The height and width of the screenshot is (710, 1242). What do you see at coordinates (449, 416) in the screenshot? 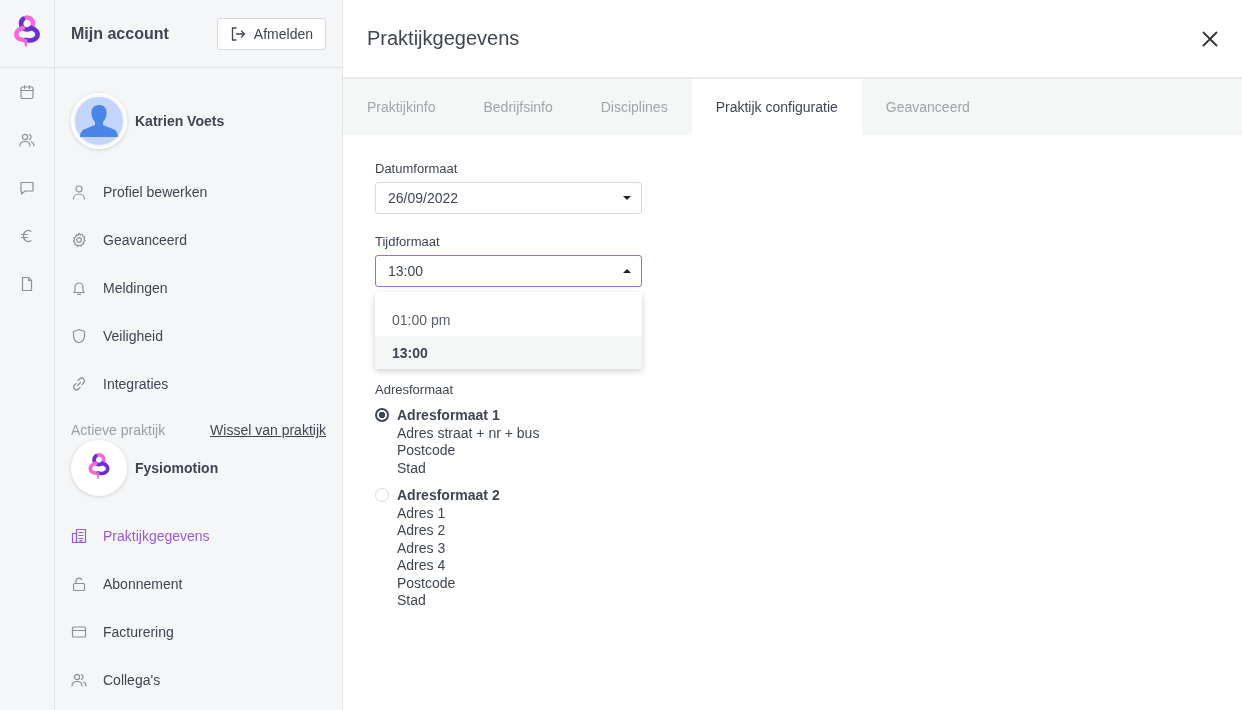
I see `option-title: Adresformaat 1` at bounding box center [449, 416].